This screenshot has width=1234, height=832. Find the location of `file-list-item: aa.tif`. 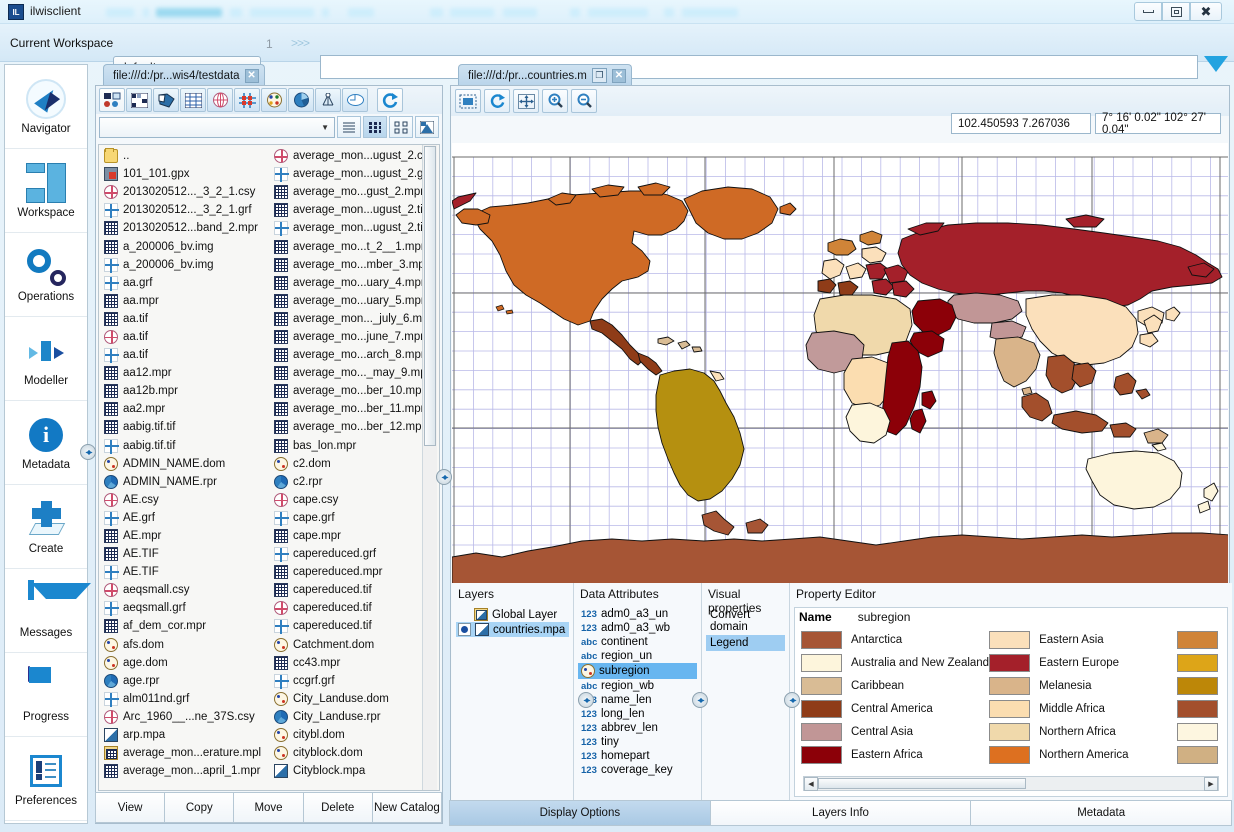

file-list-item: aa.tif is located at coordinates (185, 337).